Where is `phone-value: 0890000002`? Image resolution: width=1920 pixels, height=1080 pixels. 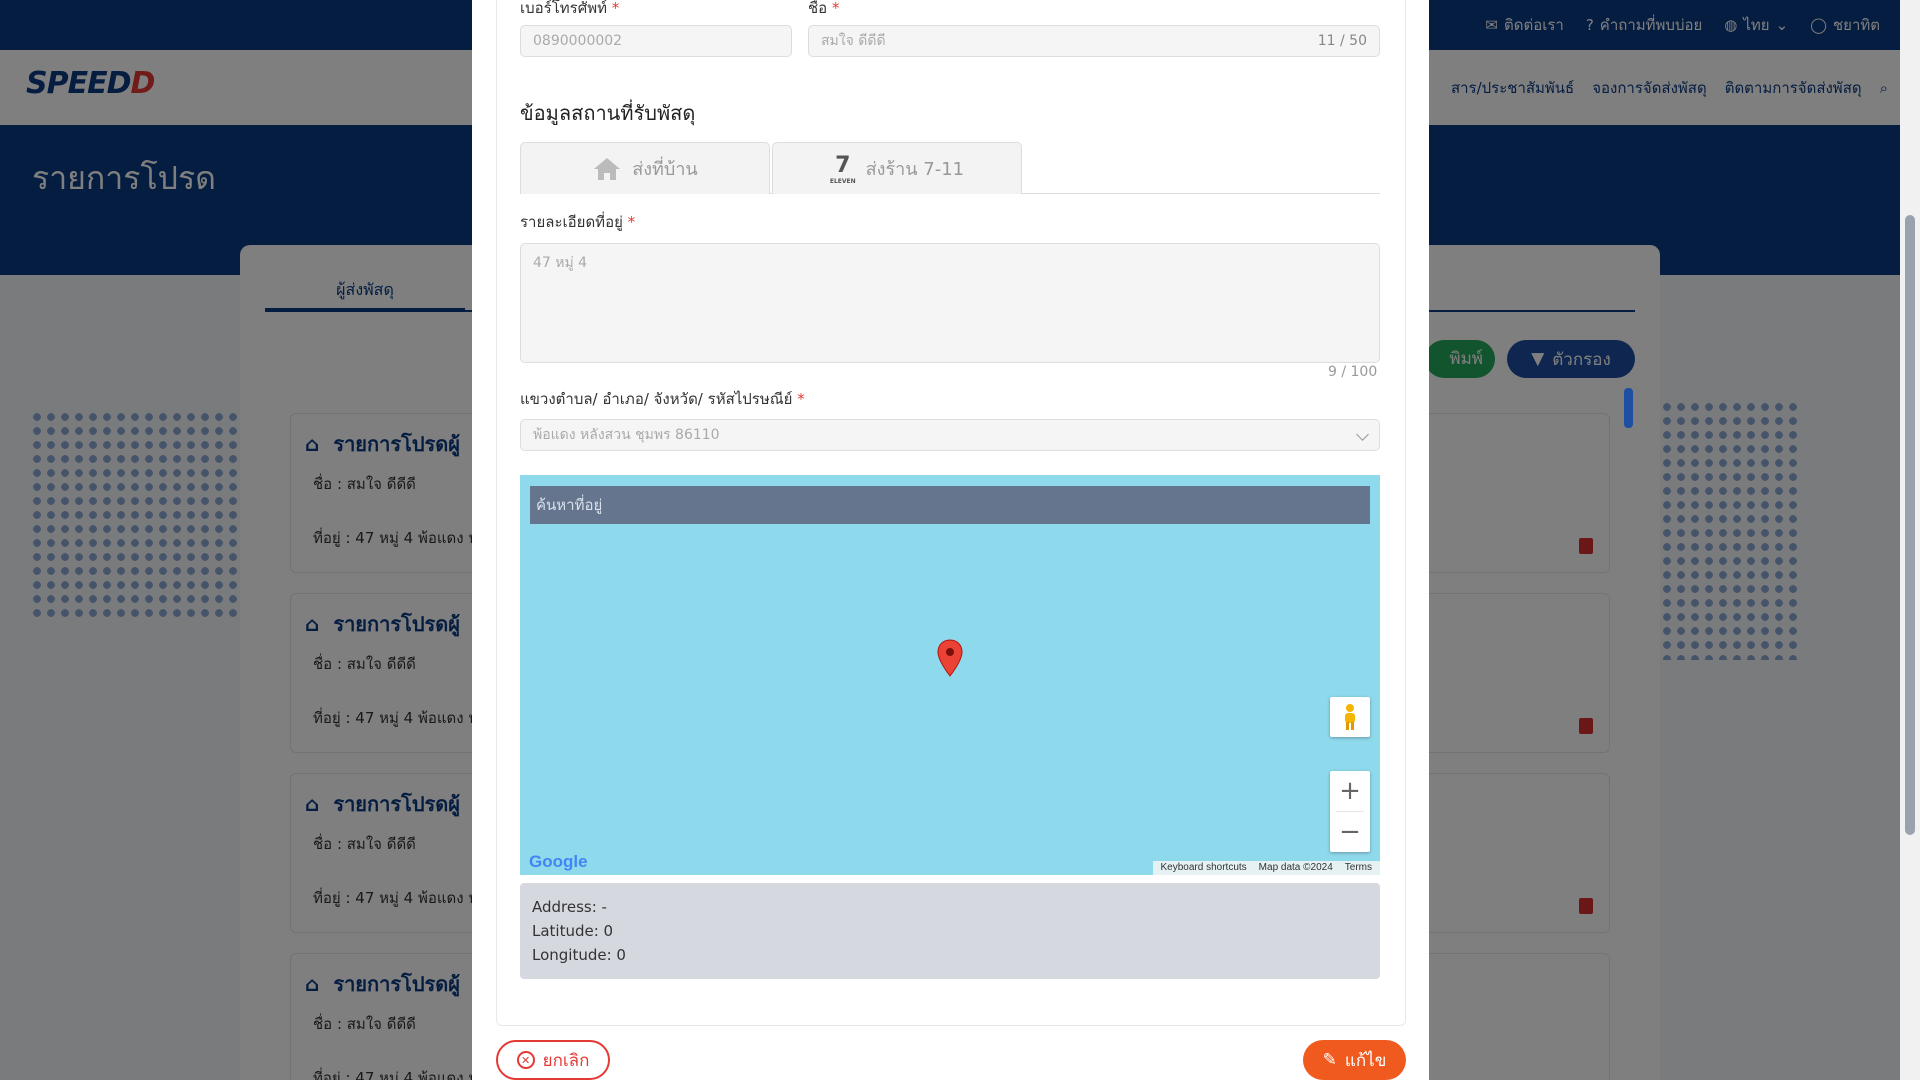 phone-value: 0890000002 is located at coordinates (578, 41).